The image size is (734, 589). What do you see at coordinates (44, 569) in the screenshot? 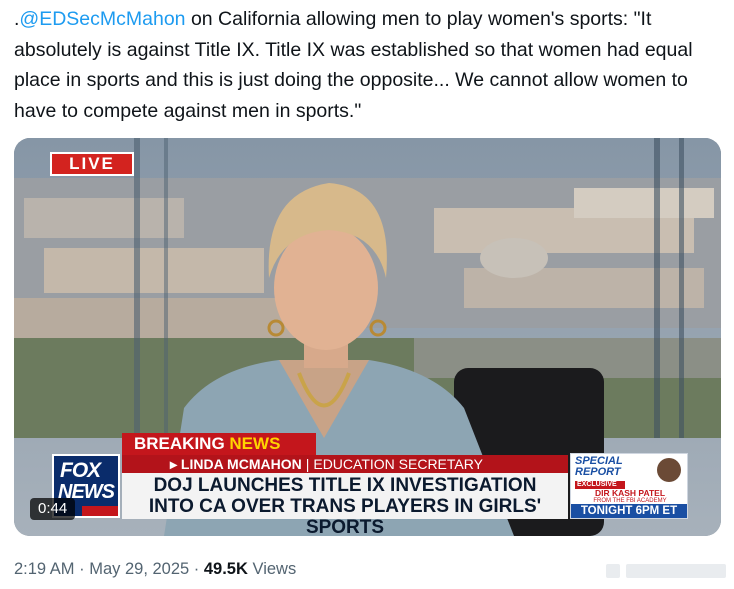
I see `tweet-time: 2:19 AM` at bounding box center [44, 569].